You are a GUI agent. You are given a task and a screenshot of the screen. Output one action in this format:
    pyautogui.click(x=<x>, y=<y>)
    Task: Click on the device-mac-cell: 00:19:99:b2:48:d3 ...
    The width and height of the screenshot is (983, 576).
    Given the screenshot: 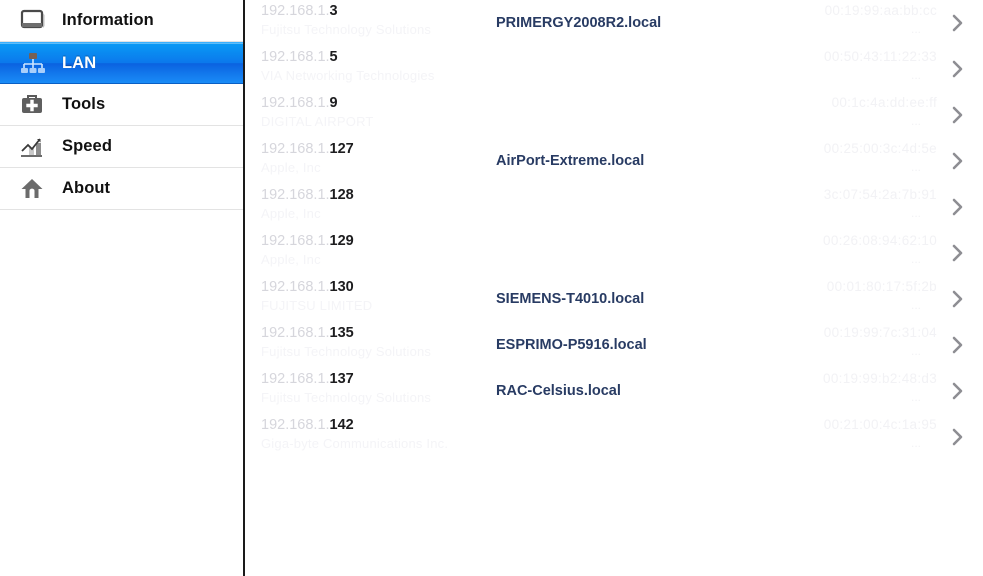 What is the action you would take?
    pyautogui.click(x=863, y=391)
    